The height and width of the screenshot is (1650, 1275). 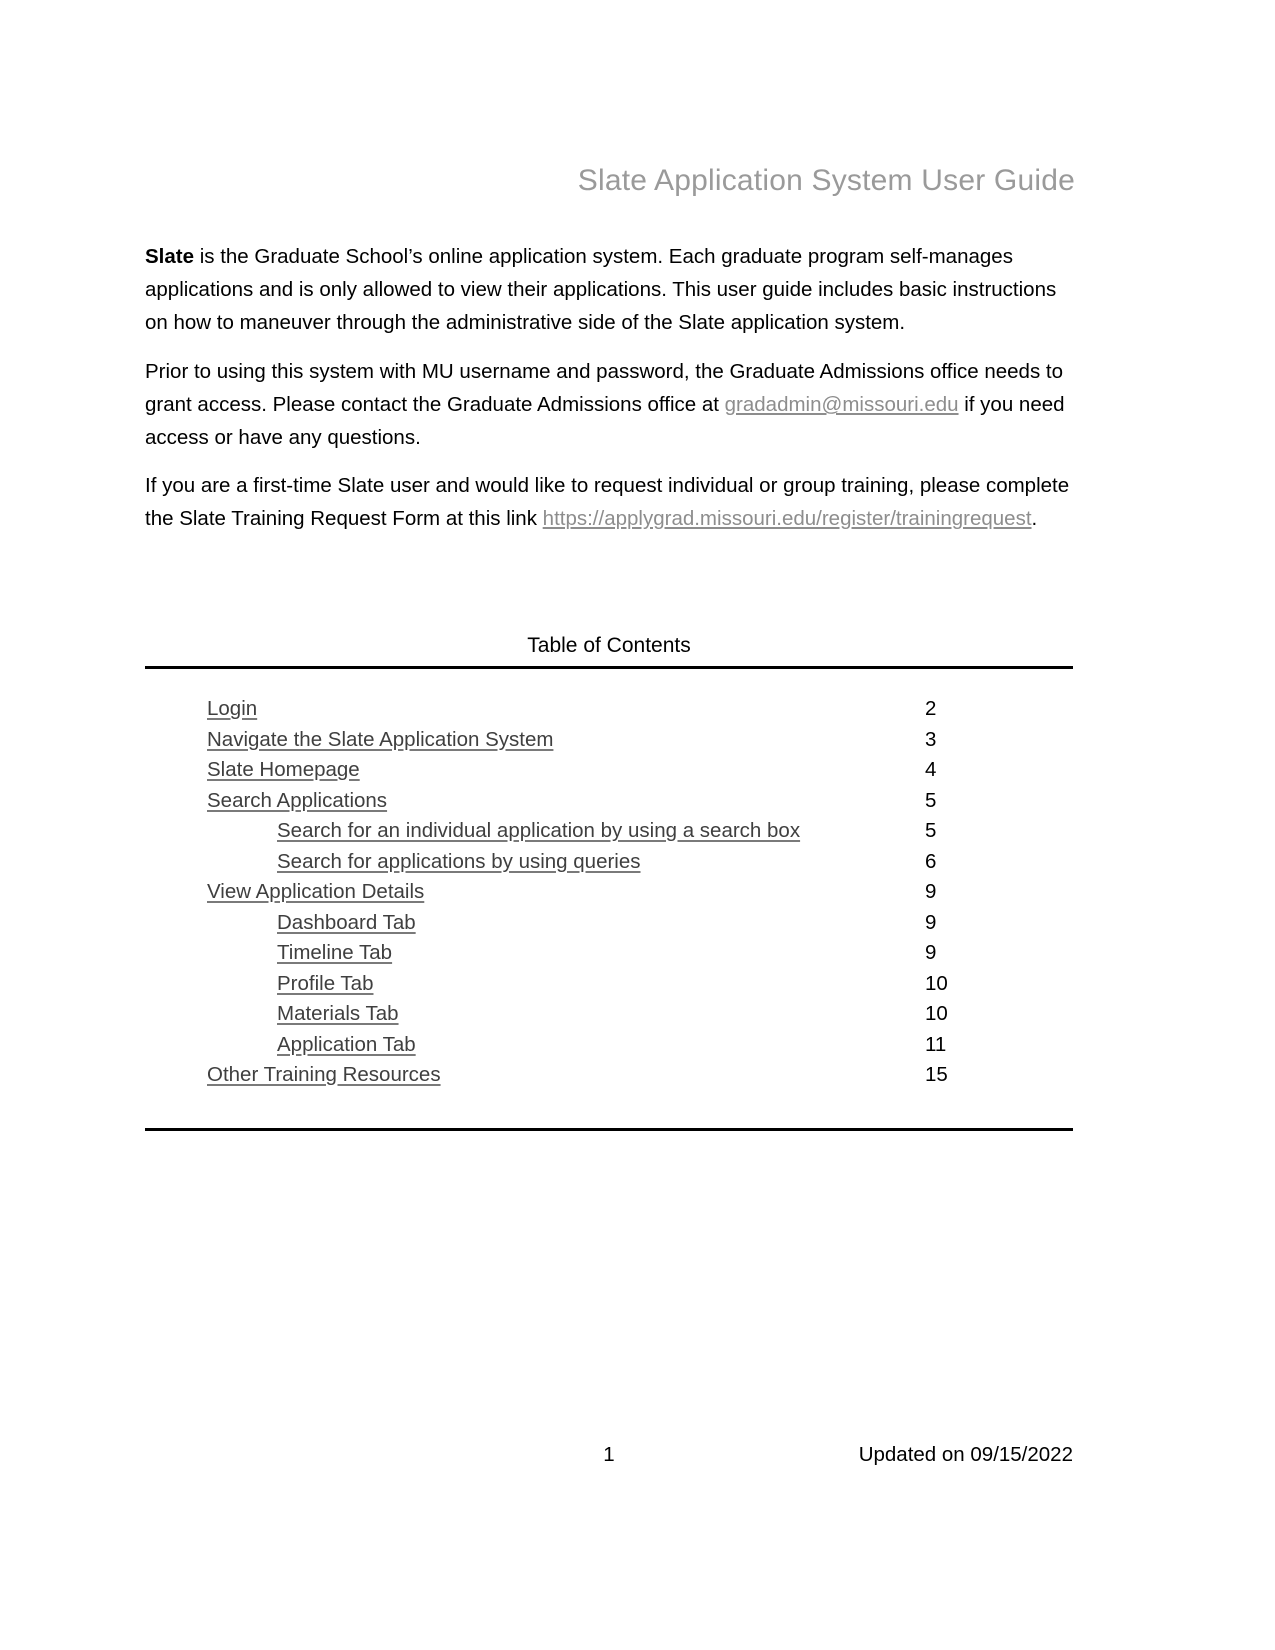 I want to click on toc-entry: Slate Homepage 4, so click(x=609, y=770).